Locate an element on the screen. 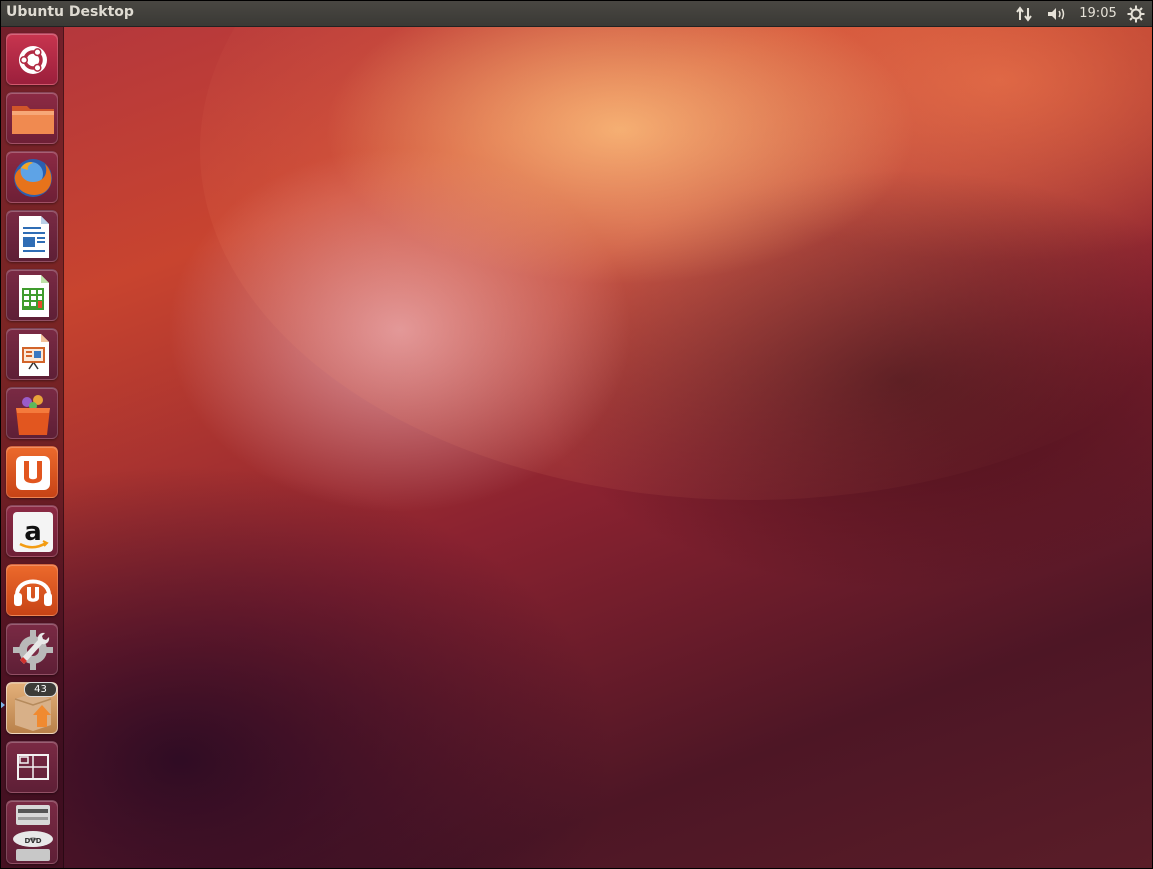  ubuntu-one-icon is located at coordinates (33, 473).